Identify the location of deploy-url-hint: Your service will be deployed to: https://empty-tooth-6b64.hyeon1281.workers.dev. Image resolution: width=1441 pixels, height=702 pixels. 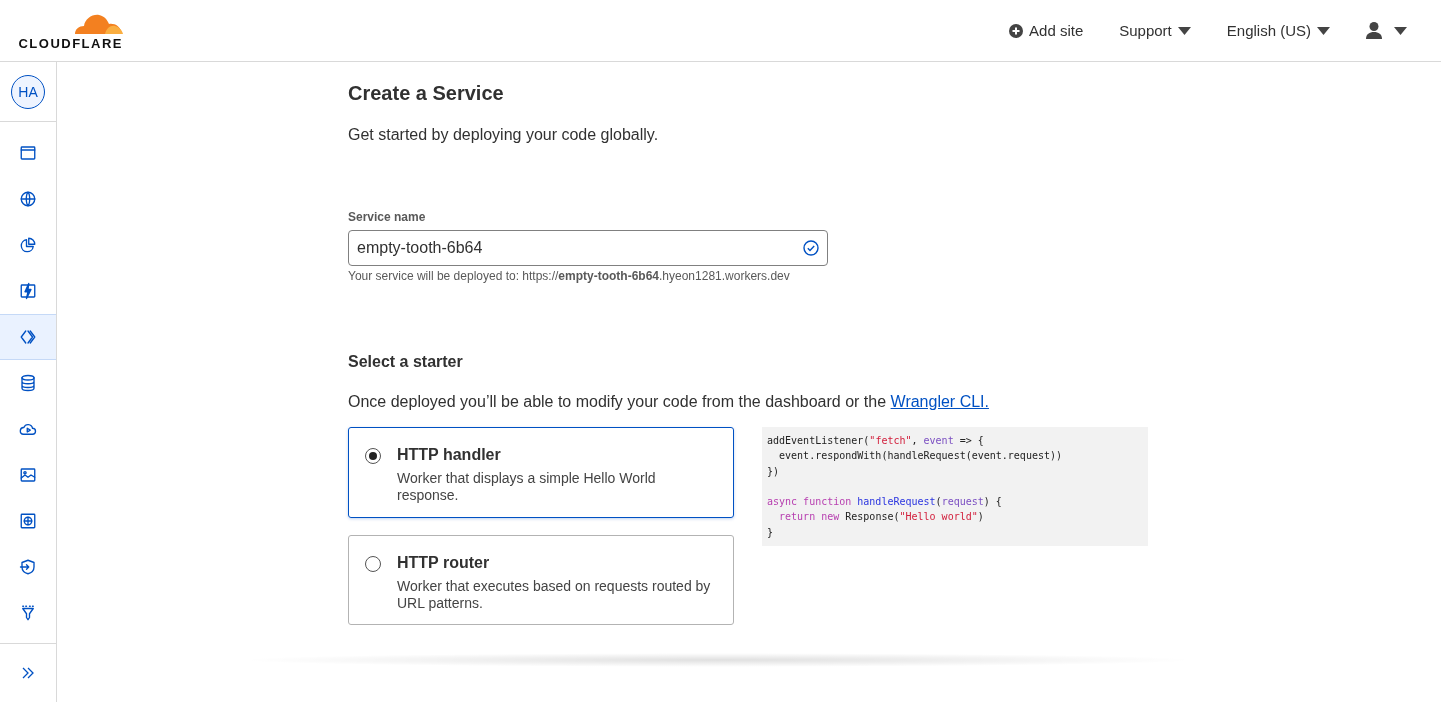
(569, 276).